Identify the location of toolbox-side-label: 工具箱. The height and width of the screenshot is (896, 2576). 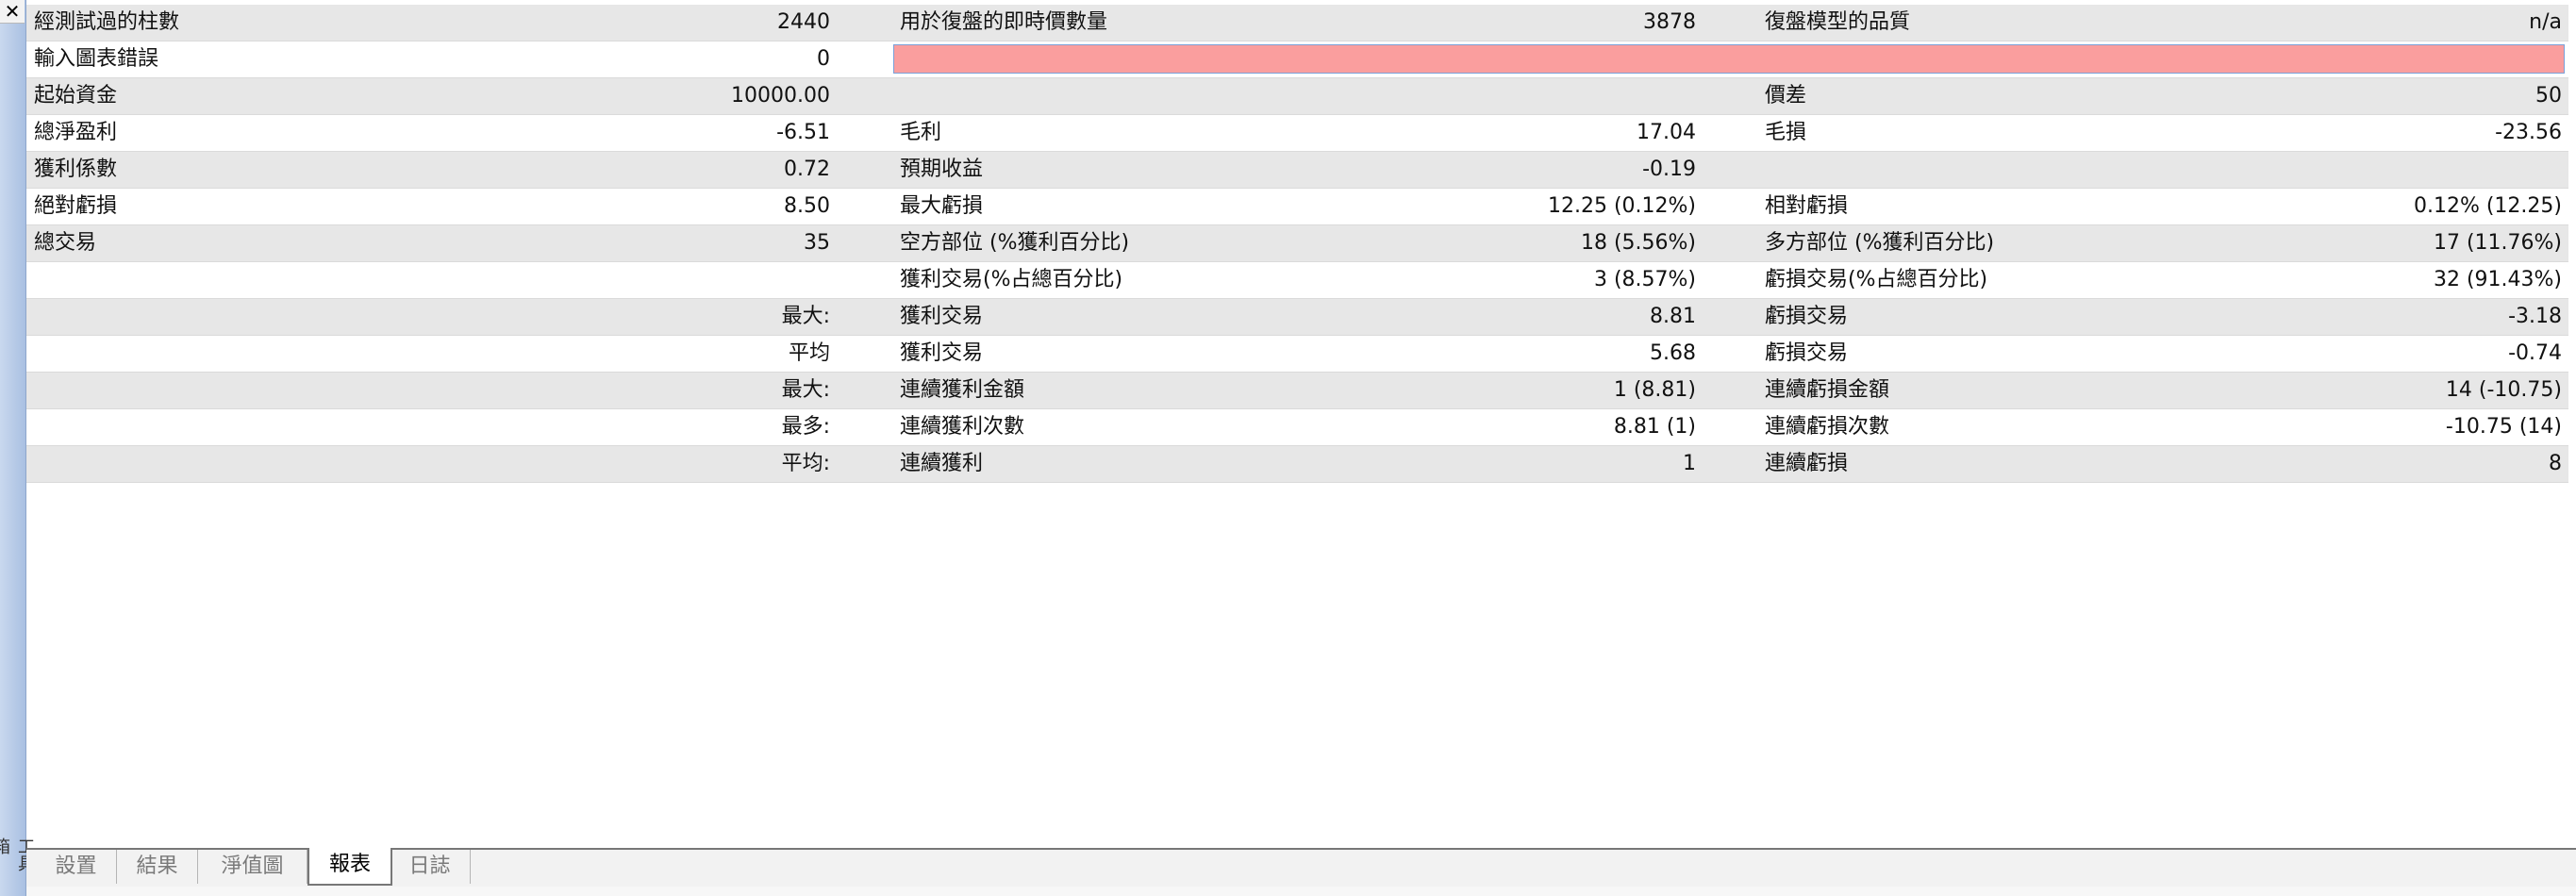
(18, 858).